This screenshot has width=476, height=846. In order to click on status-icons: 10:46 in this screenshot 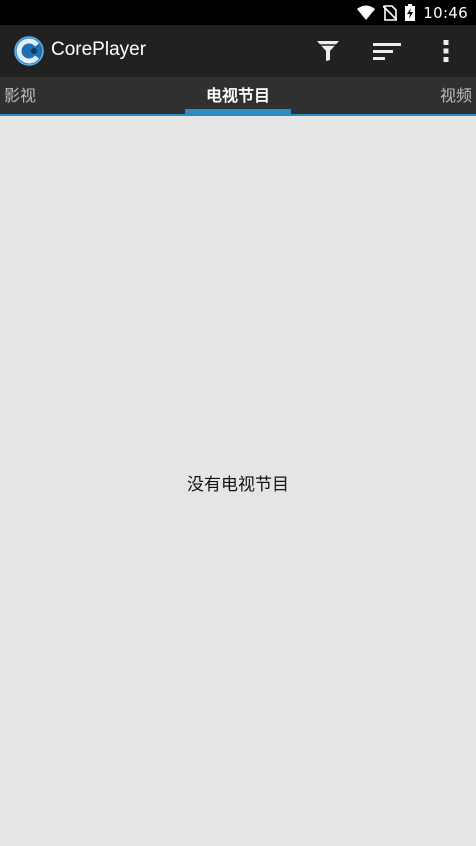, I will do `click(412, 12)`.